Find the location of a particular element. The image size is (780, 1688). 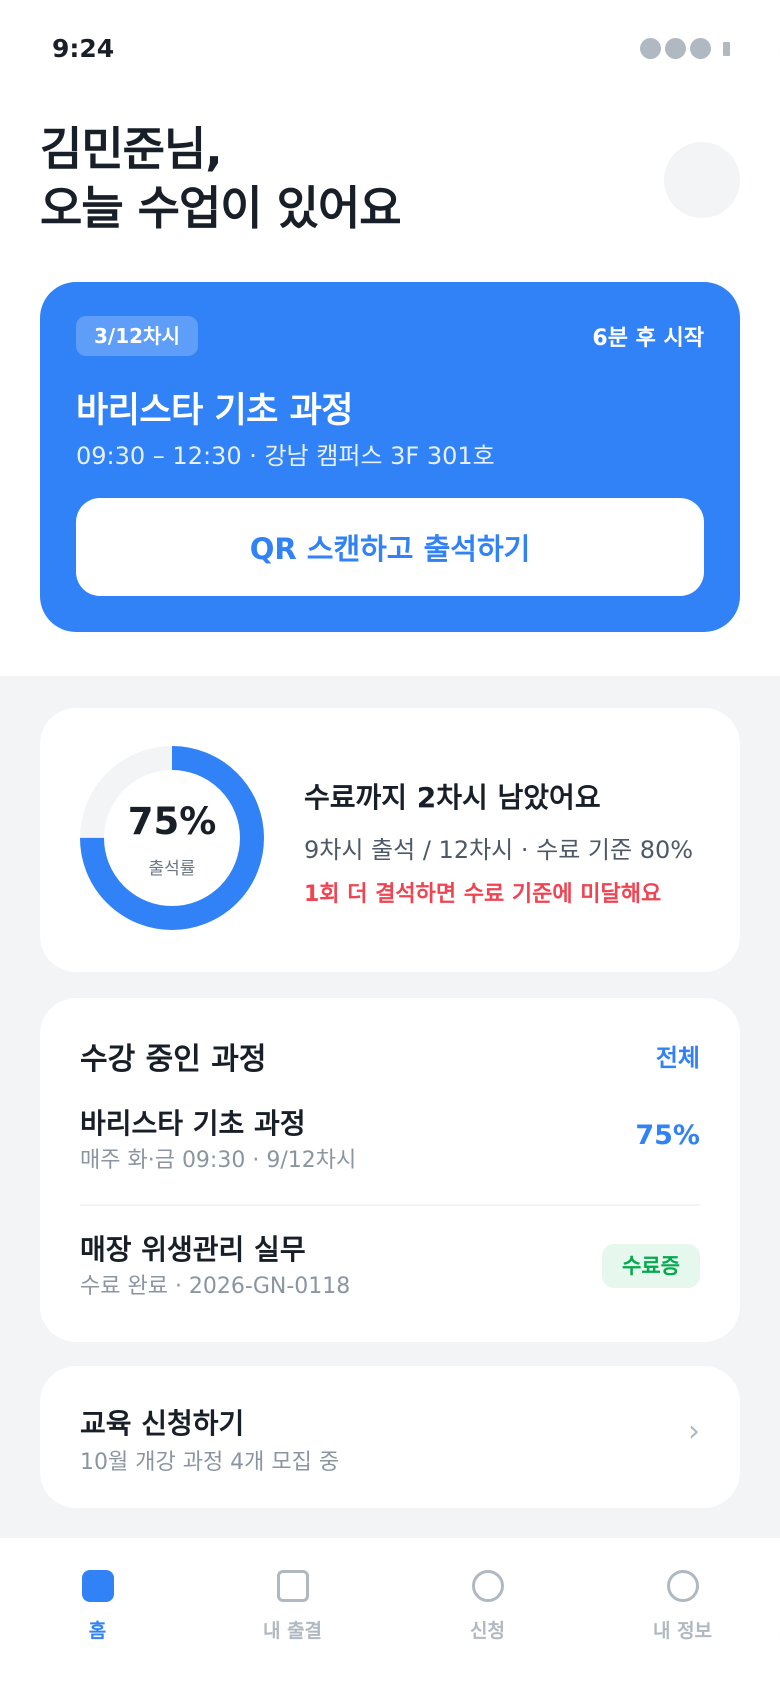

status-time: 9:24 is located at coordinates (83, 48).